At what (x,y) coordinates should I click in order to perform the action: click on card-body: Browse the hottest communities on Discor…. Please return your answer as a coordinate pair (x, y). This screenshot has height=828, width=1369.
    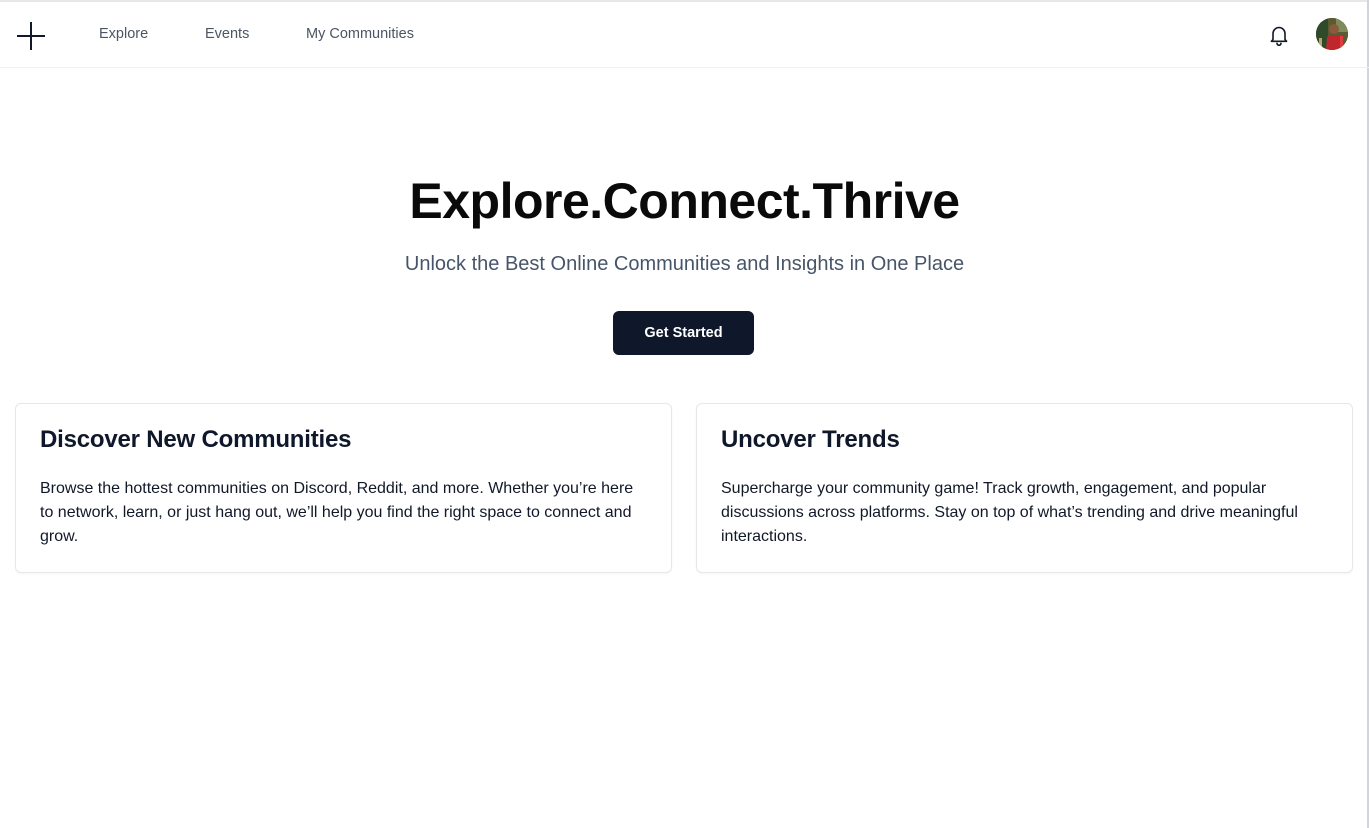
    Looking at the image, I should click on (337, 512).